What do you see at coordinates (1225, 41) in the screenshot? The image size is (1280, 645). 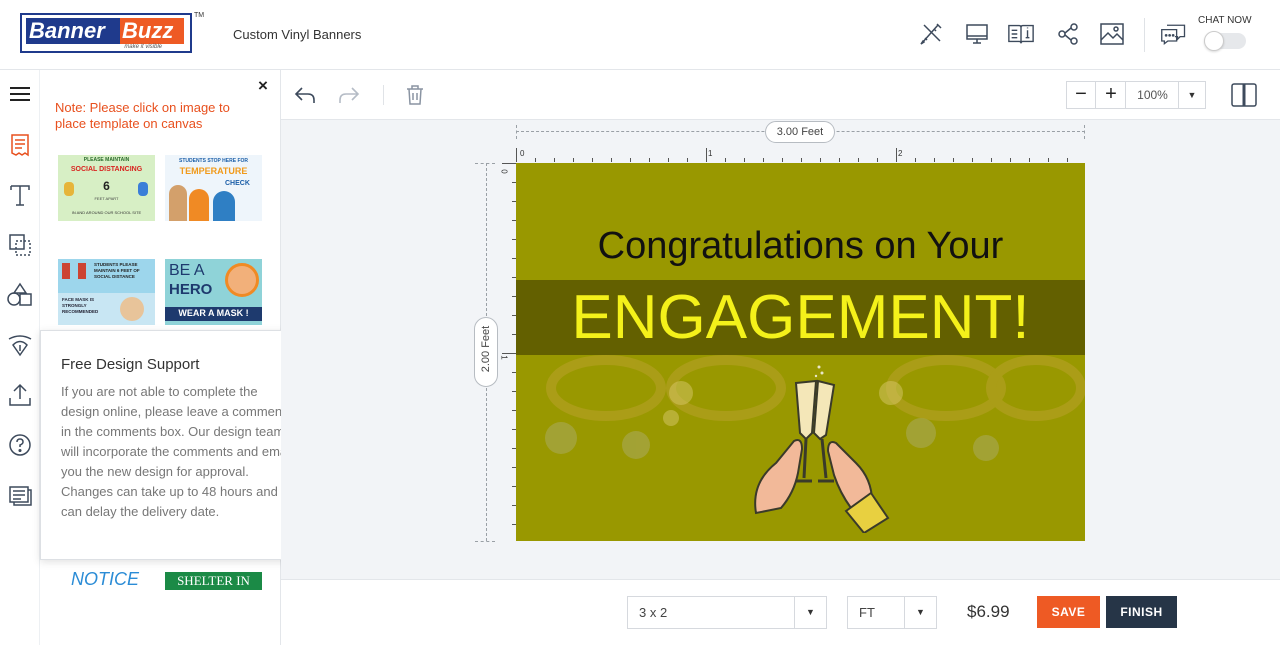 I see `chat-now-toggle` at bounding box center [1225, 41].